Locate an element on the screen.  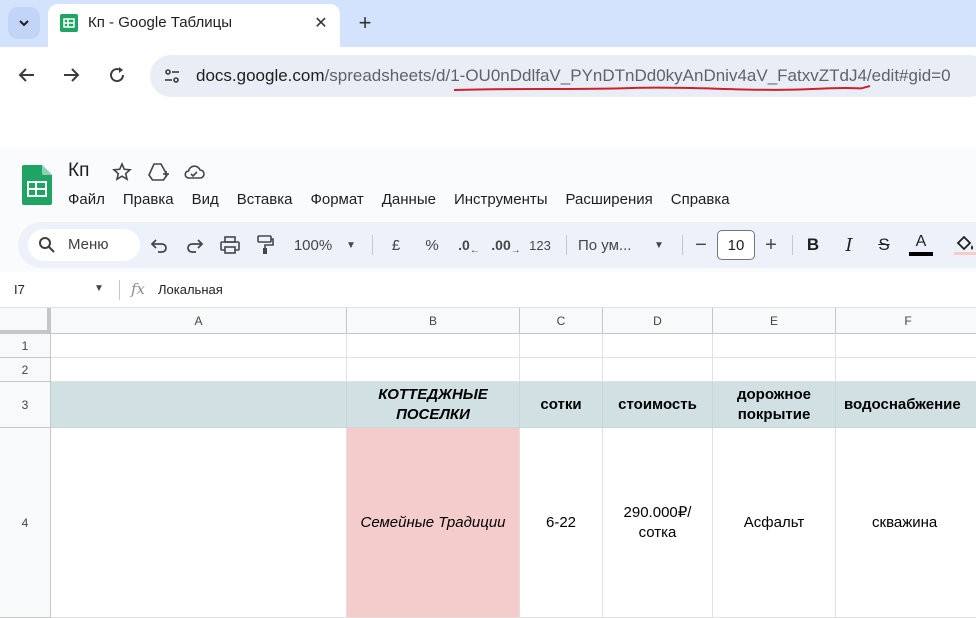
text-color-label: A is located at coordinates (921, 241).